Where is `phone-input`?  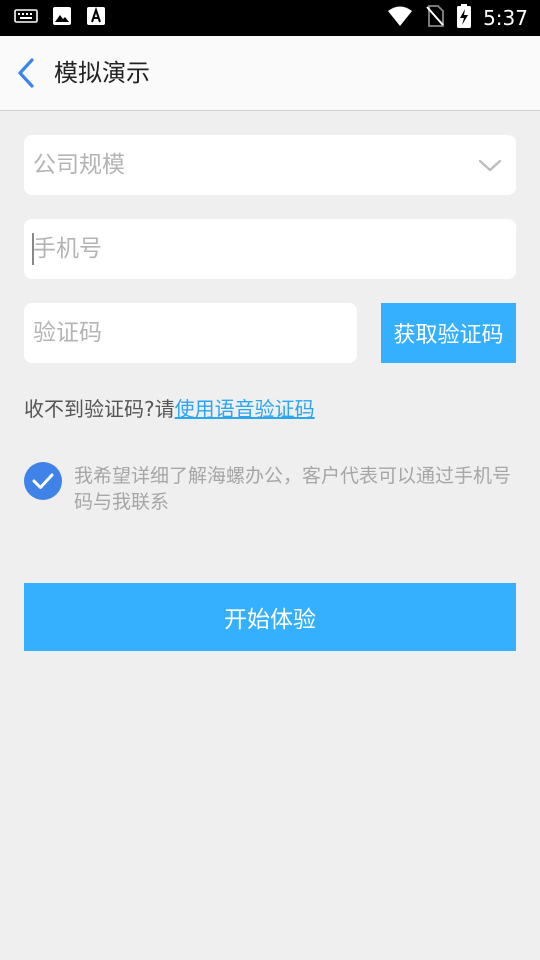
phone-input is located at coordinates (270, 249).